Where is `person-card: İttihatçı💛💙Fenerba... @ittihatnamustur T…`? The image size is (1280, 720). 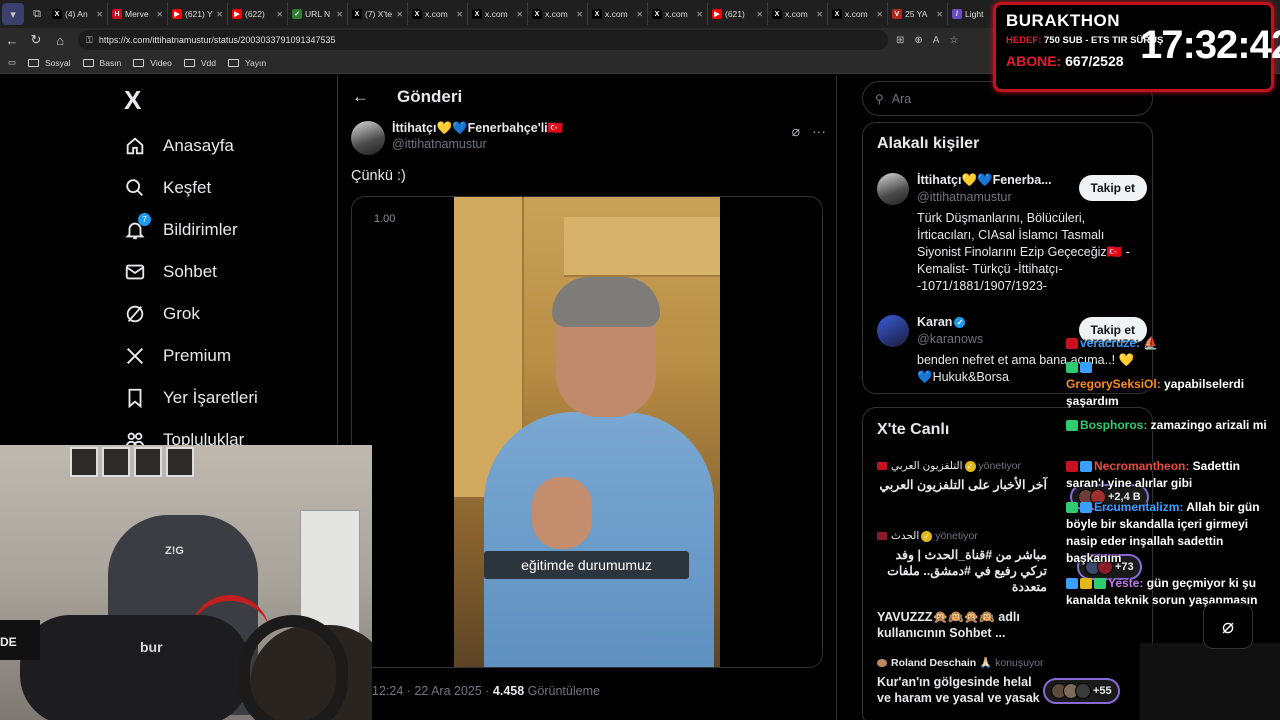
person-card: İttihatçı💛💙Fenerba... @ittihatnamustur T… is located at coordinates (1012, 238).